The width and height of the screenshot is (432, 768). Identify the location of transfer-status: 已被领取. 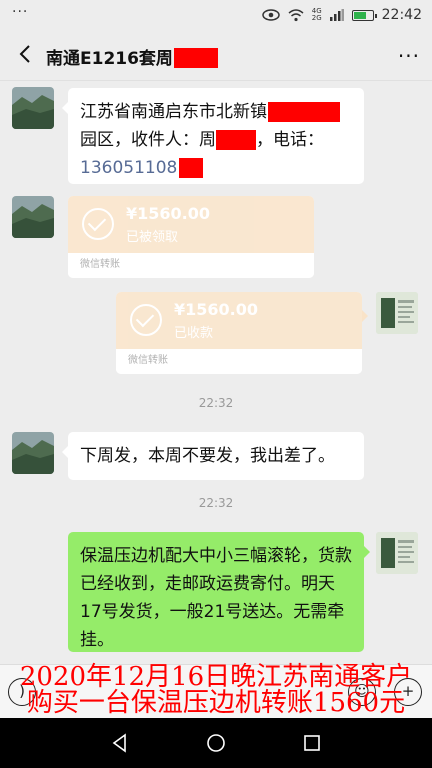
(152, 237).